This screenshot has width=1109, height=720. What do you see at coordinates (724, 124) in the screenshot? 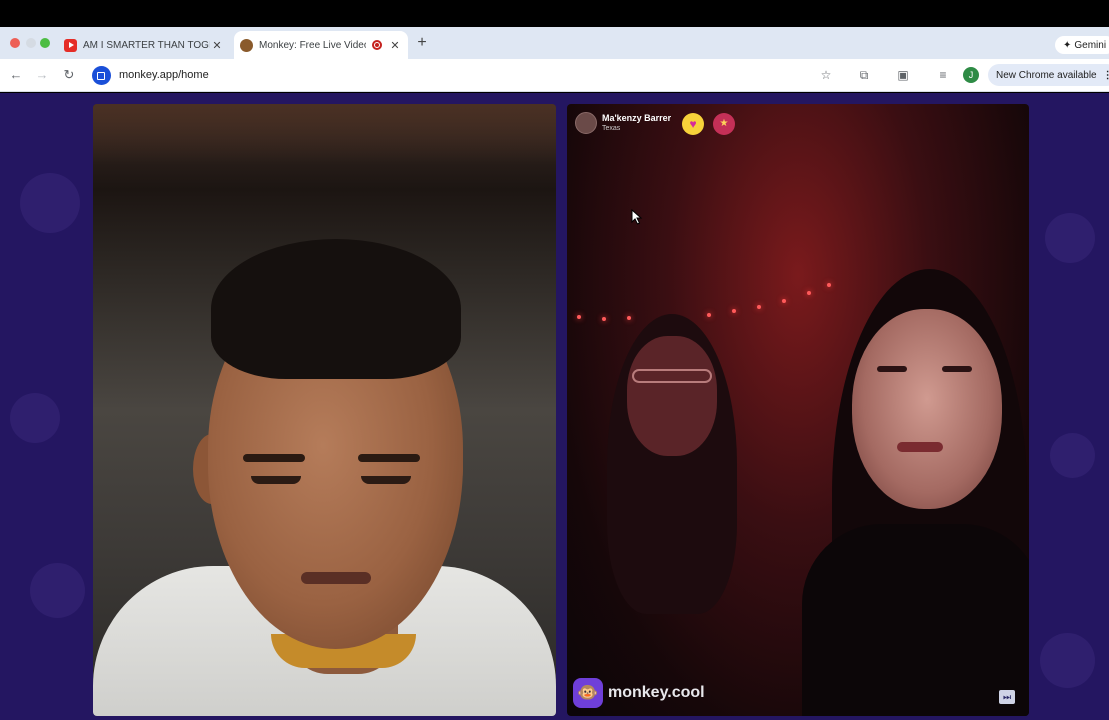
I see `gift-badge-icon: ★` at bounding box center [724, 124].